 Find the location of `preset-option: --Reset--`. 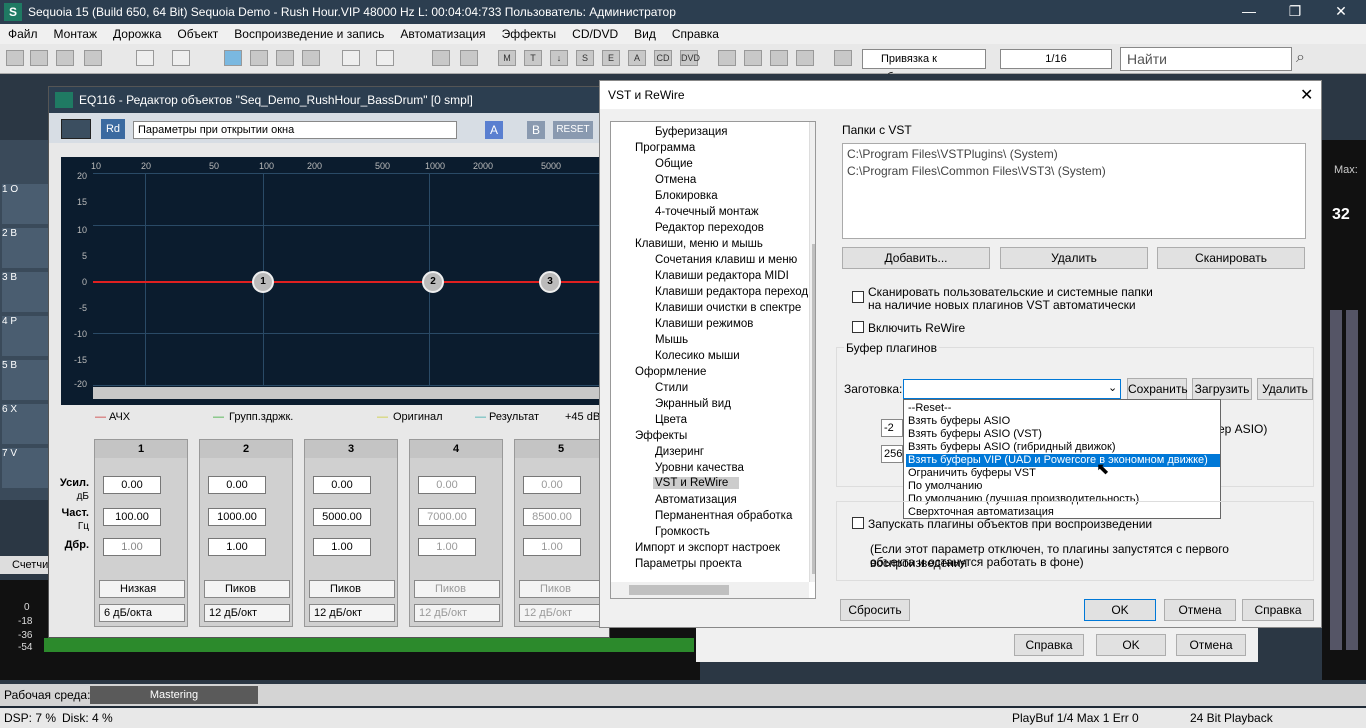

preset-option: --Reset-- is located at coordinates (1063, 408).